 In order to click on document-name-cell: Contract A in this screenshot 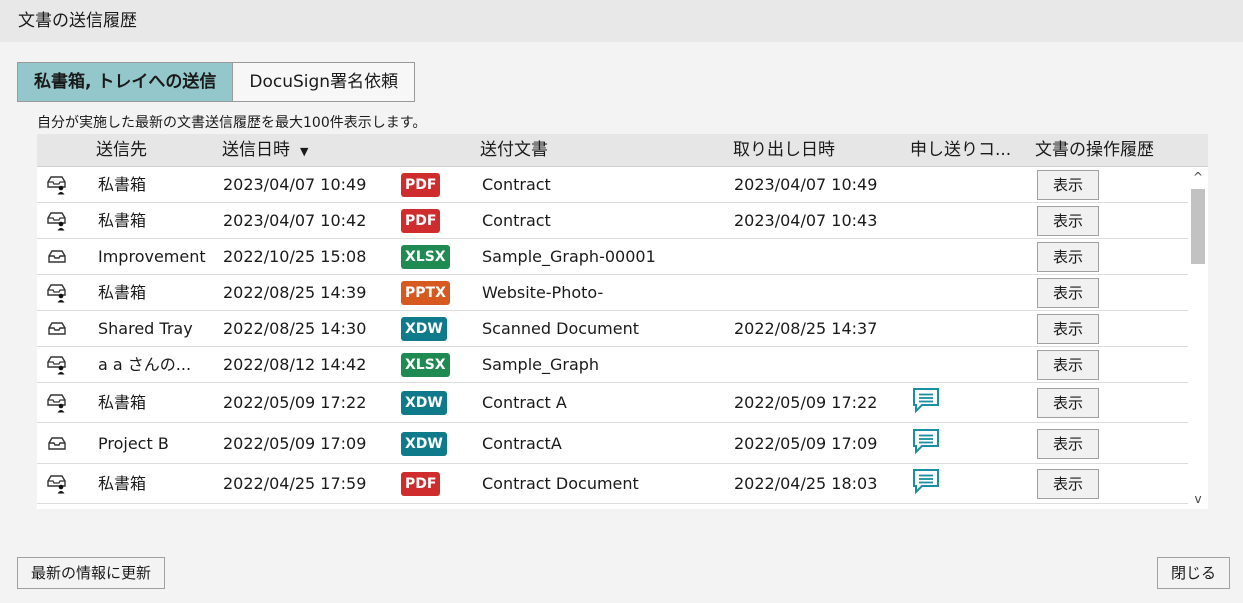, I will do `click(524, 402)`.